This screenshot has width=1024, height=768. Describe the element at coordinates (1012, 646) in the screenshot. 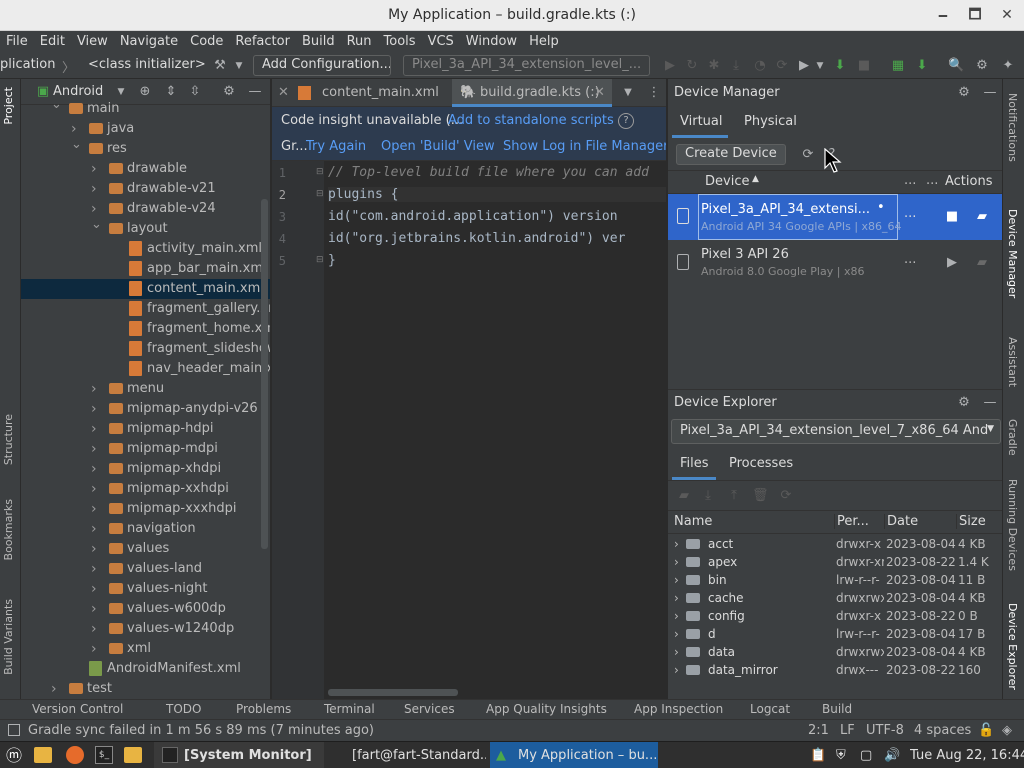

I see `tab-device-explorer: Device Explorer` at that location.